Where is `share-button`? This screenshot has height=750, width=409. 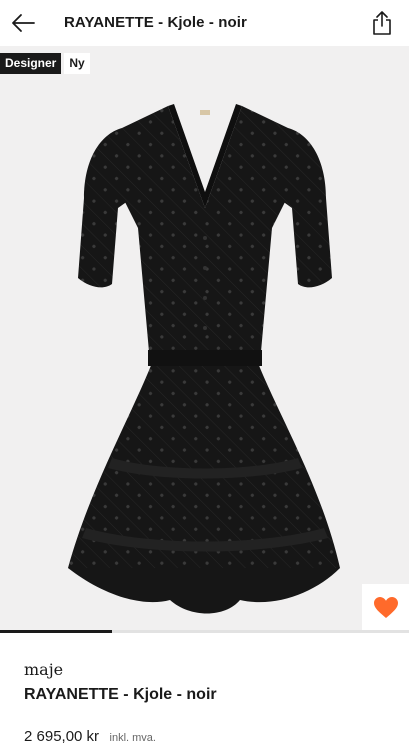
share-button is located at coordinates (382, 23).